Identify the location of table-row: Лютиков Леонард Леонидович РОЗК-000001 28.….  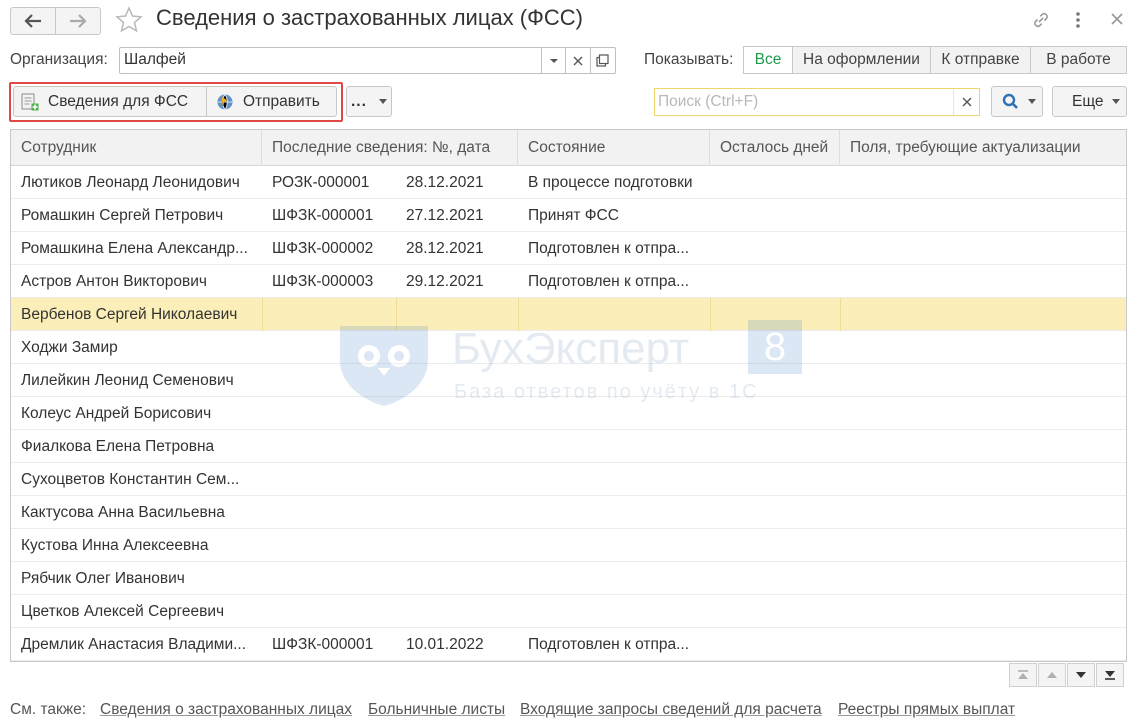
(568, 182).